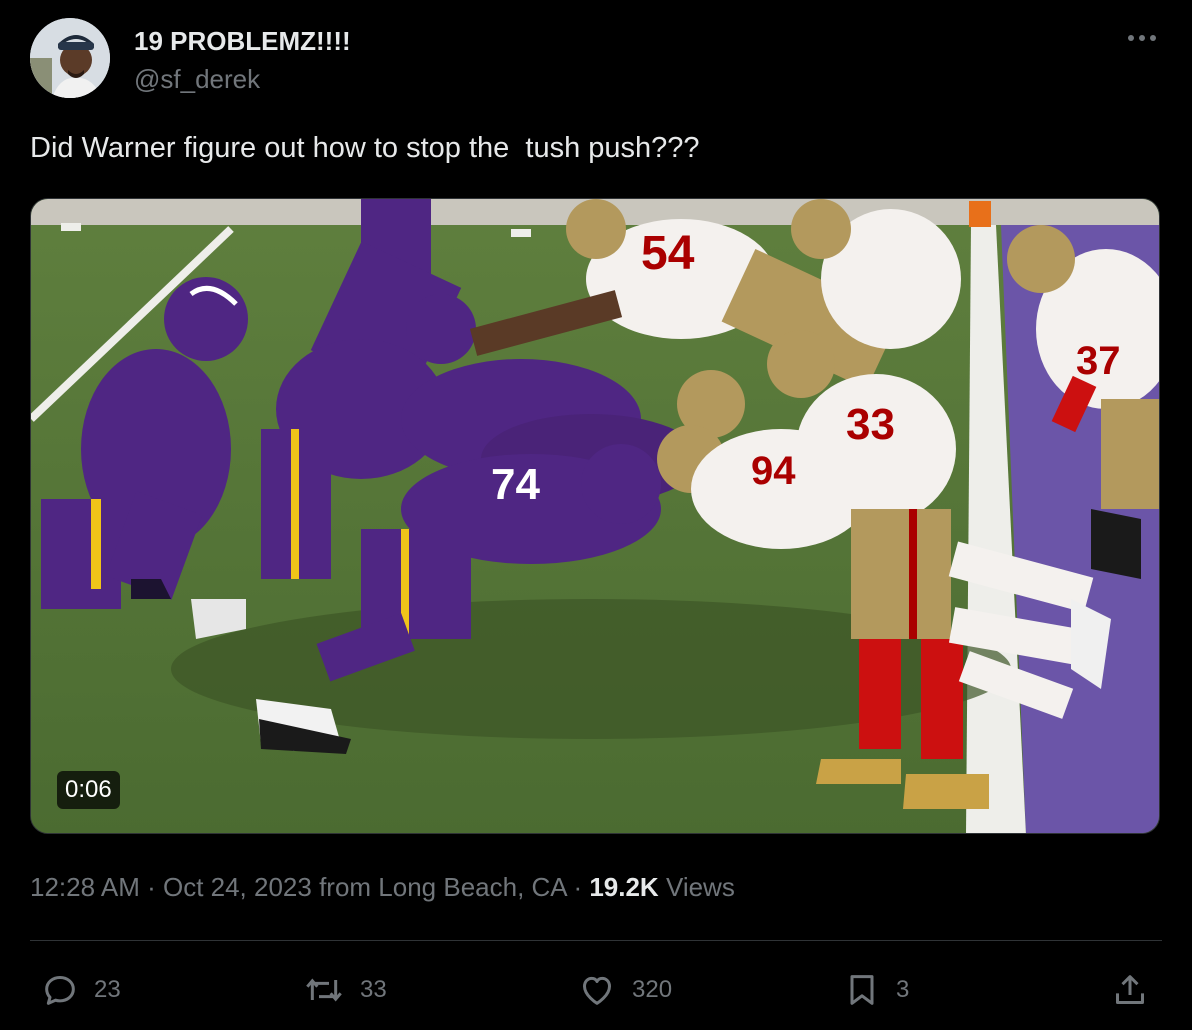 The height and width of the screenshot is (1030, 1192). I want to click on tweet-header: 19 PROBLEMZ!!!! @sf_derek, so click(596, 58).